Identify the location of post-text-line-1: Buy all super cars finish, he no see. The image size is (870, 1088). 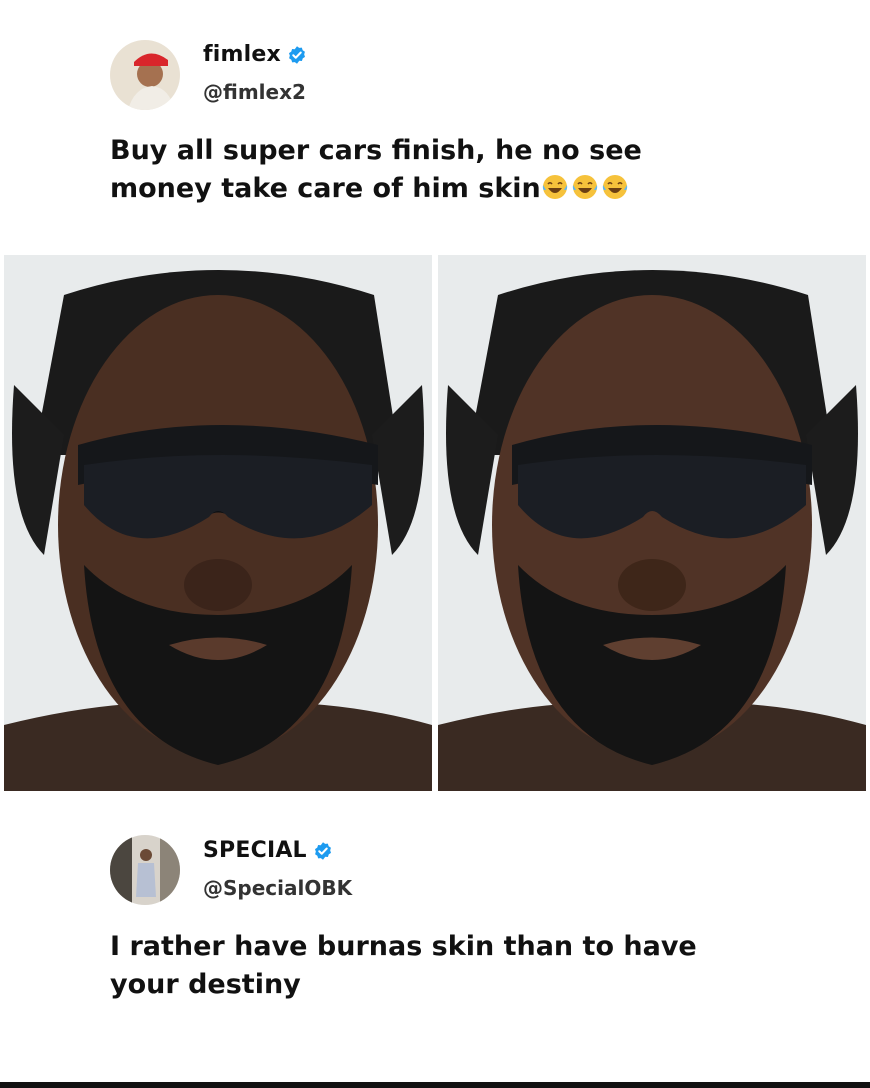
(376, 150).